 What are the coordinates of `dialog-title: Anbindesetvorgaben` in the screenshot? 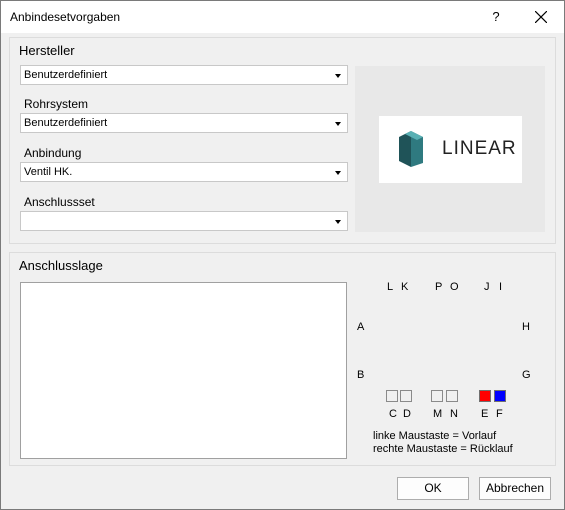 It's located at (65, 17).